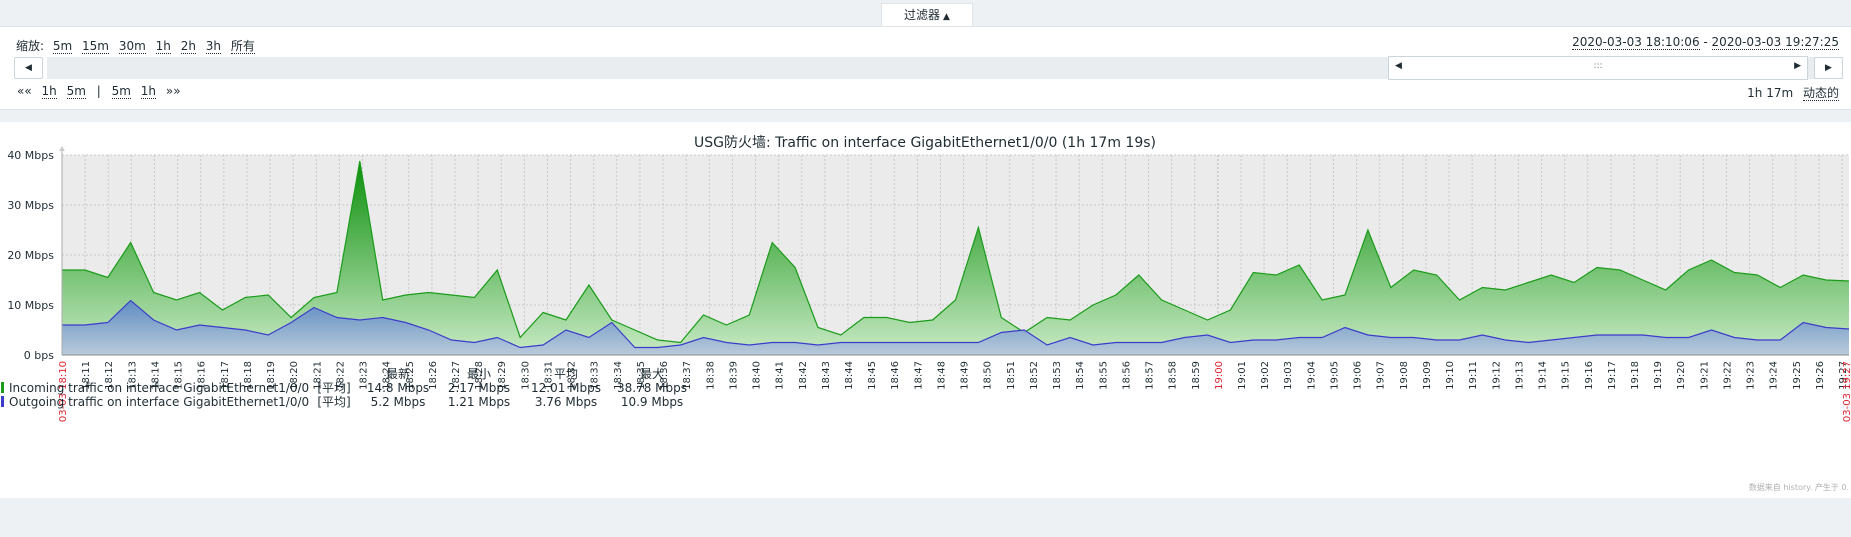 This screenshot has width=1851, height=537. Describe the element at coordinates (1080, 375) in the screenshot. I see `x-tick-label: 18:54` at that location.